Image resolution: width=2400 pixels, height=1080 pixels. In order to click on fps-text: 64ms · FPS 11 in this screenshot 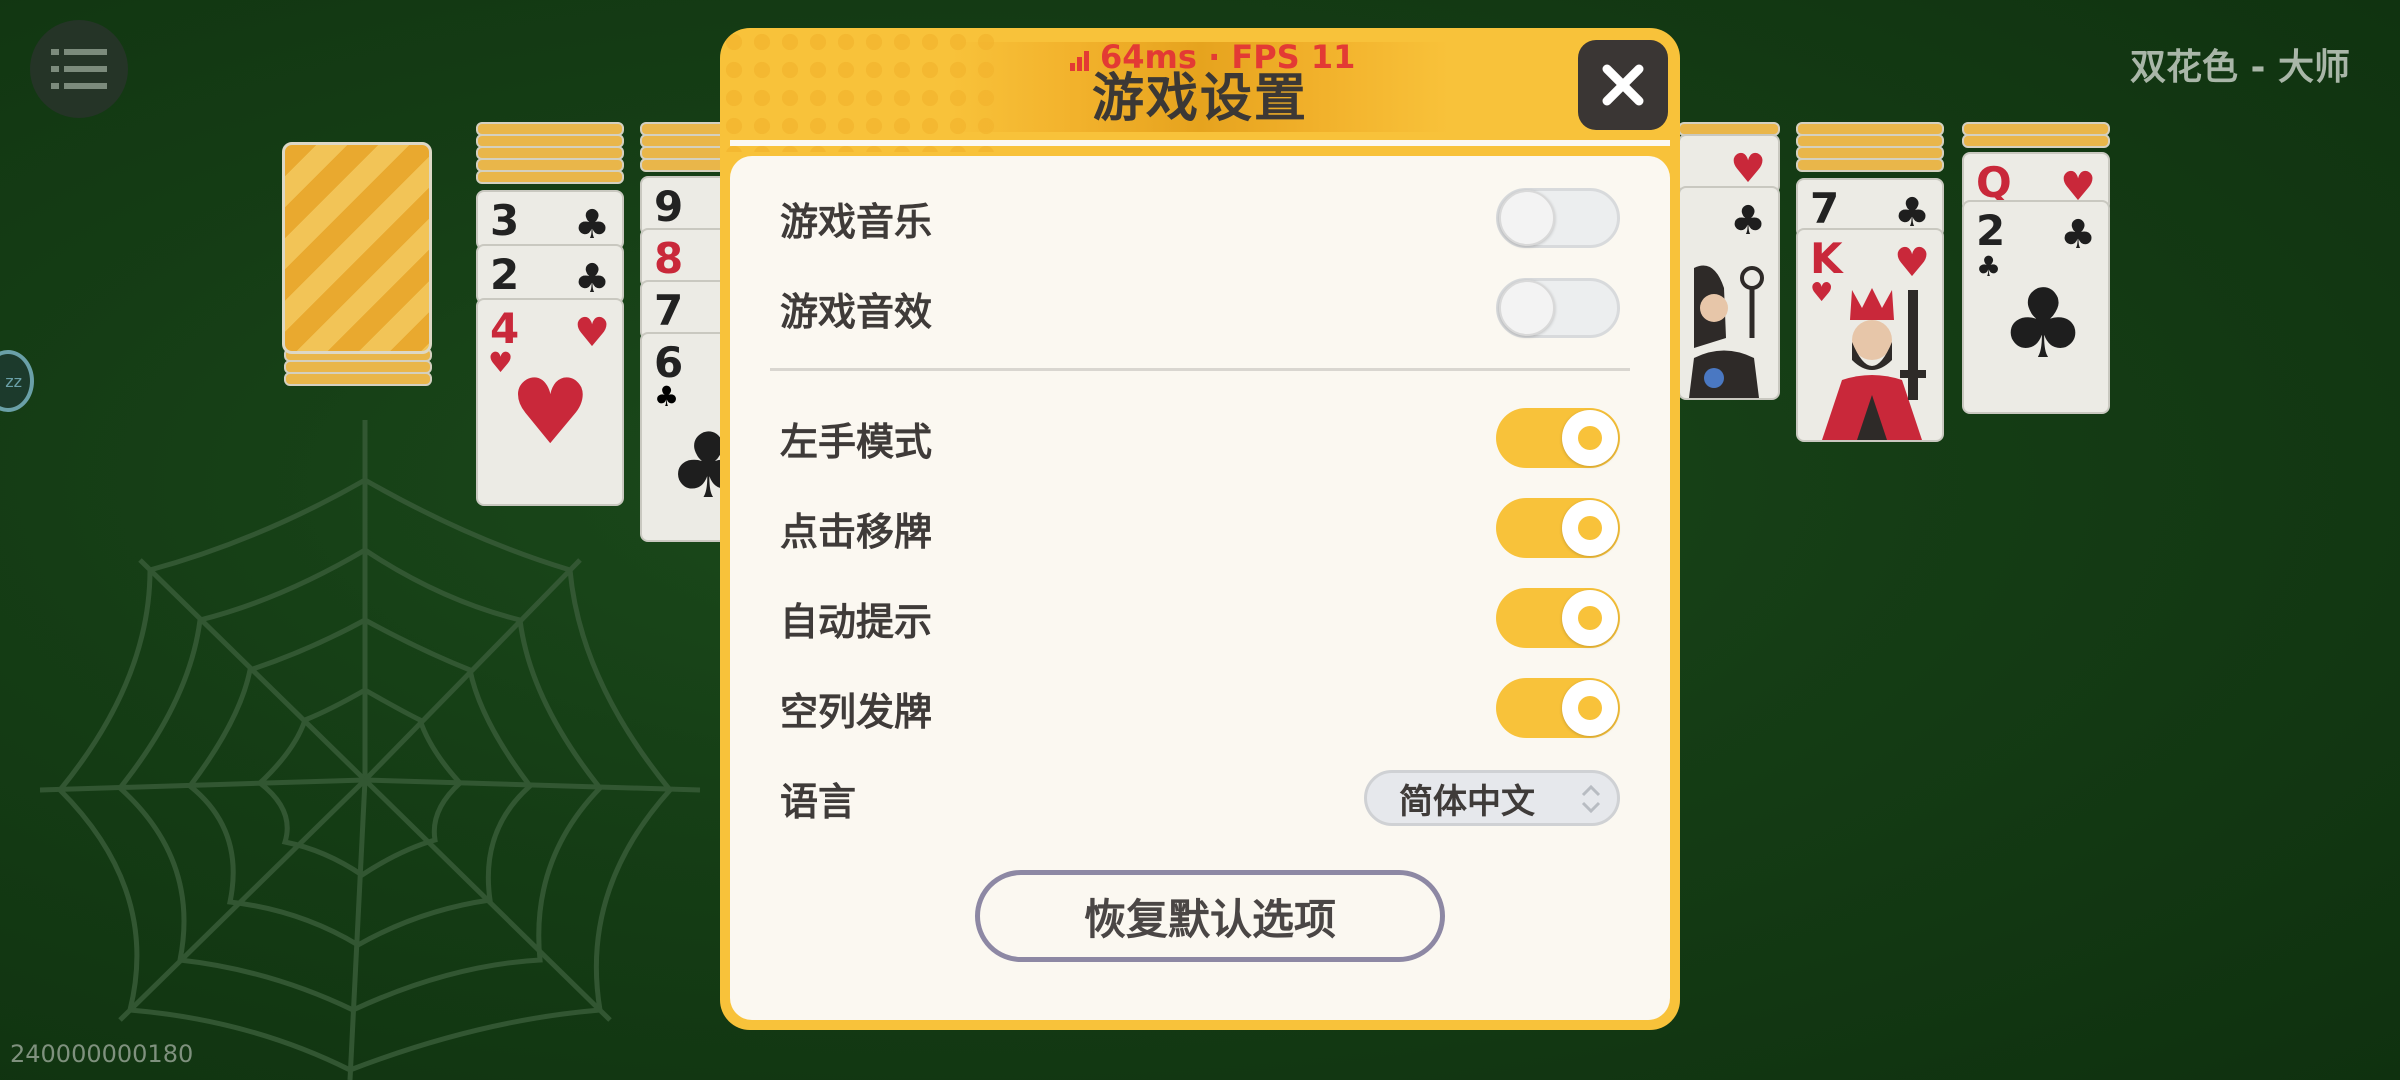, I will do `click(1228, 57)`.